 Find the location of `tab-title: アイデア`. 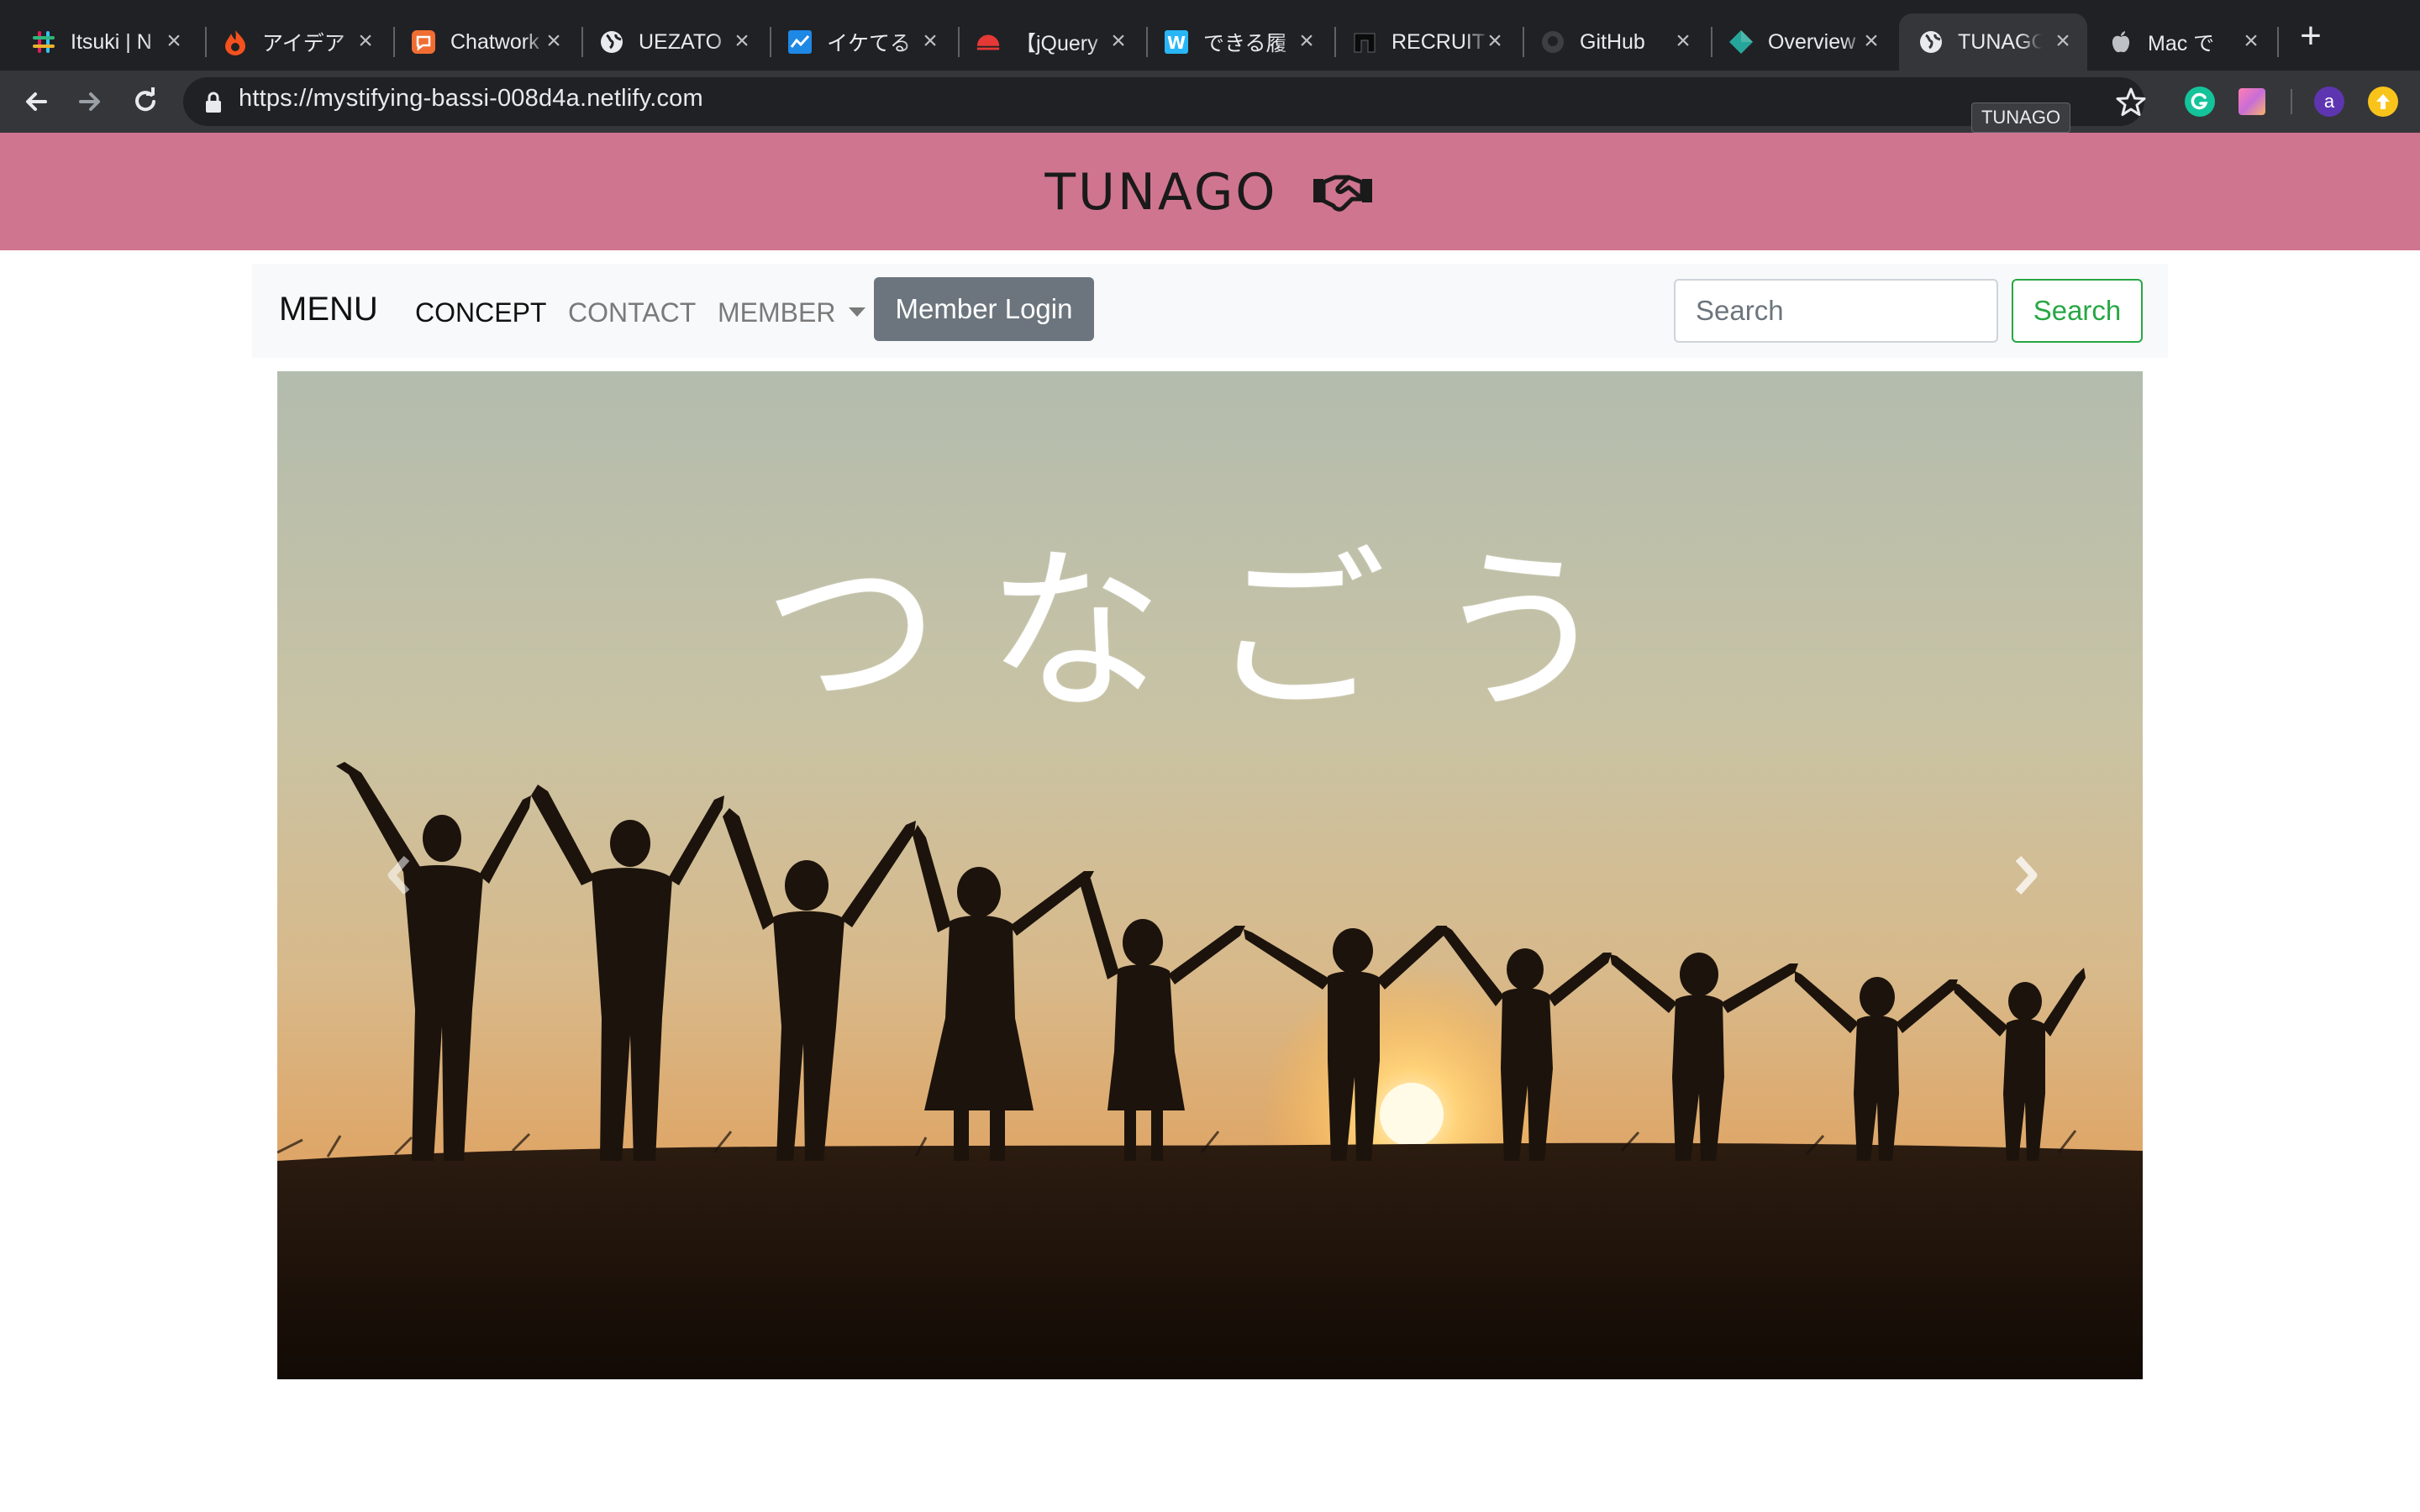

tab-title: アイデア is located at coordinates (303, 43).